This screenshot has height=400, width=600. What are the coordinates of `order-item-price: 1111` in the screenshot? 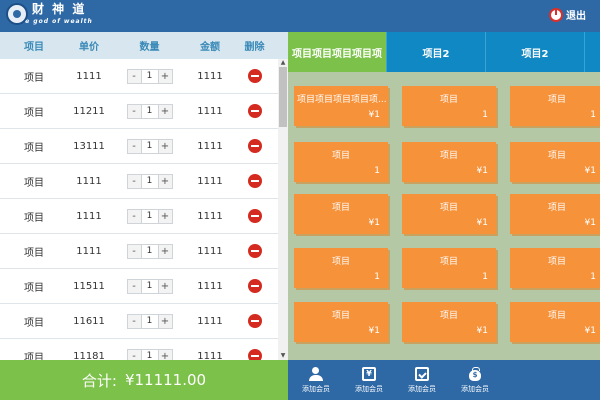 It's located at (89, 251).